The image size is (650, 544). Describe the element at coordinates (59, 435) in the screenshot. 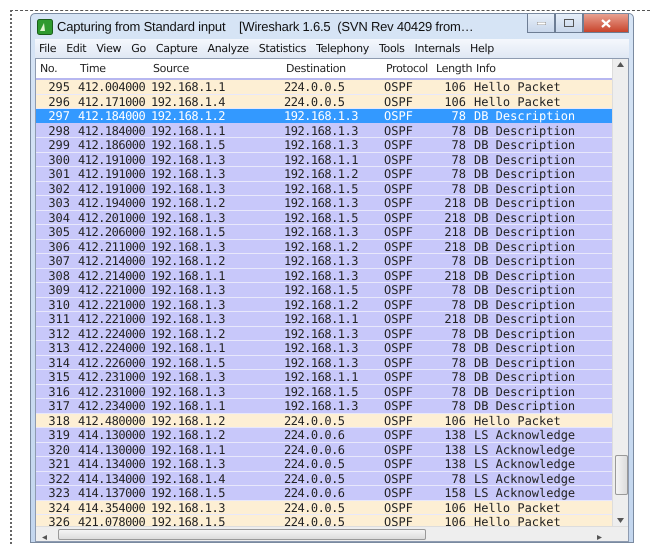

I see `table-cell-text: 319` at that location.